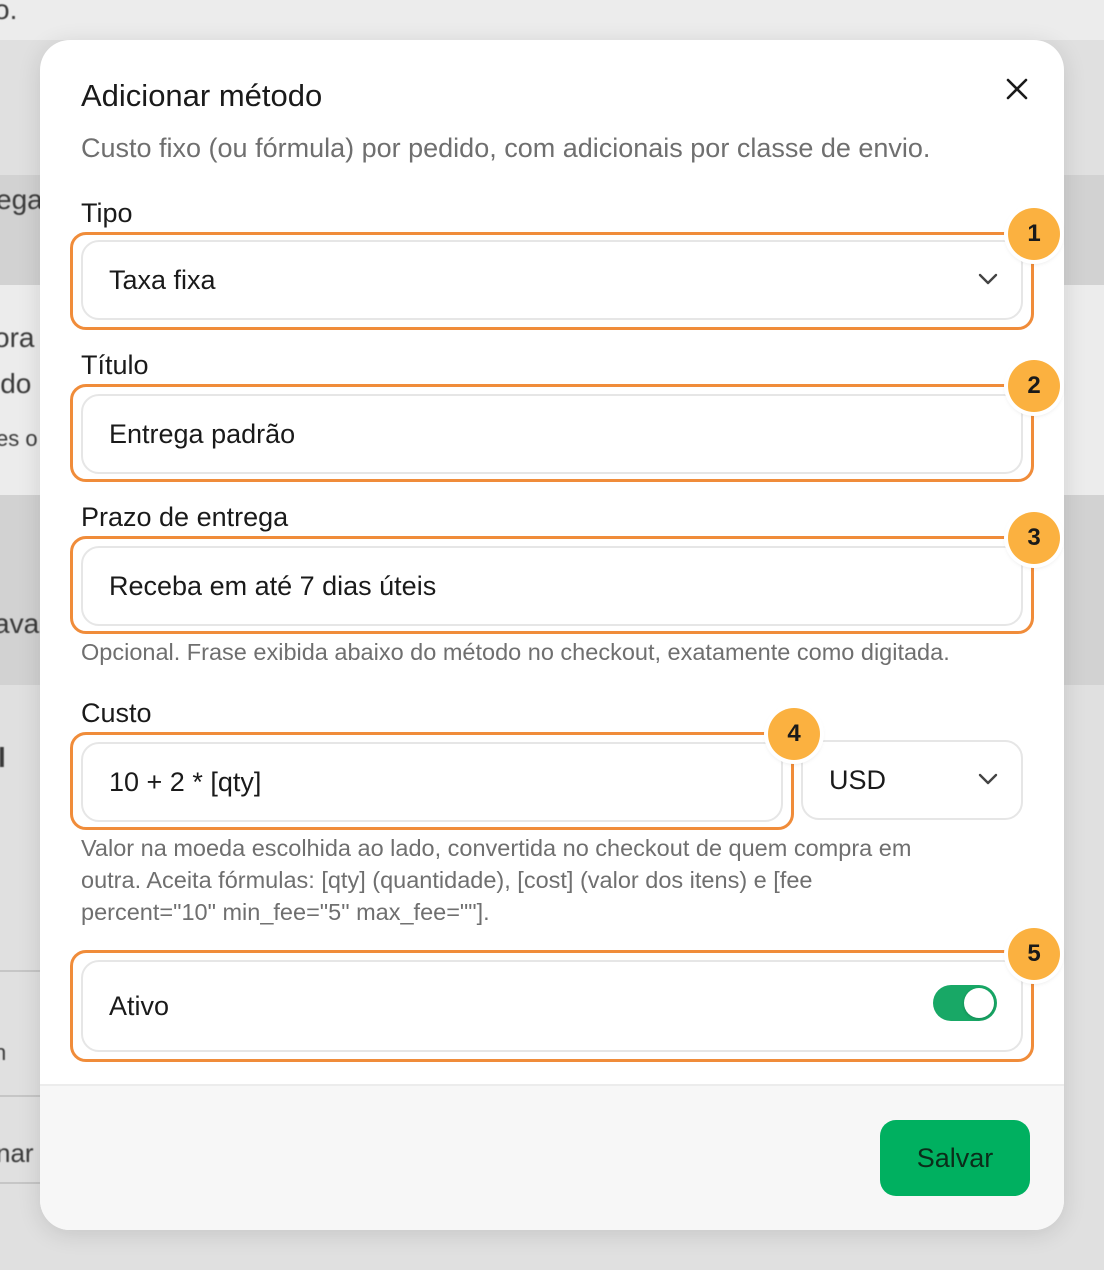 The height and width of the screenshot is (1270, 1104). I want to click on bg-top, so click(552, 20).